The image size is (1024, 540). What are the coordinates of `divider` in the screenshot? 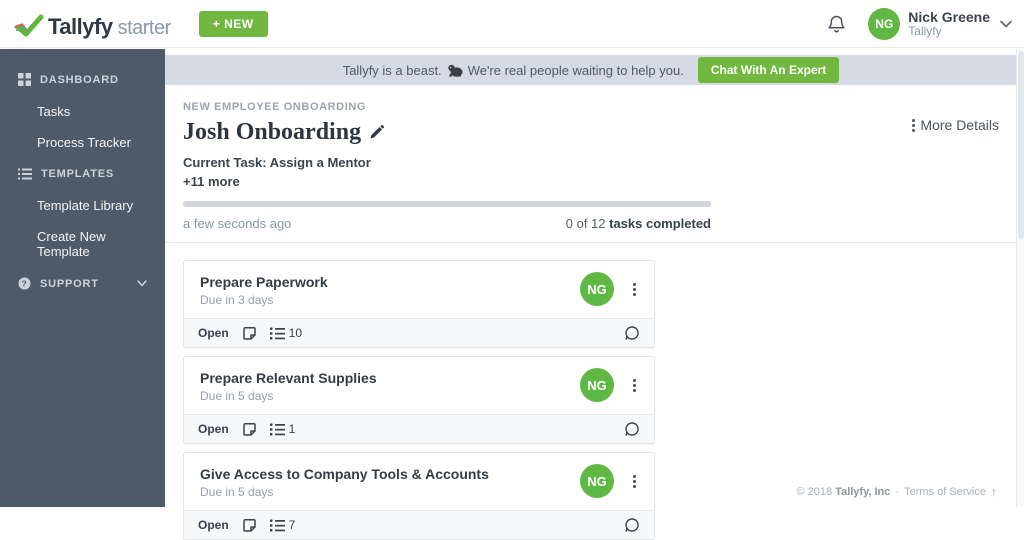 It's located at (591, 242).